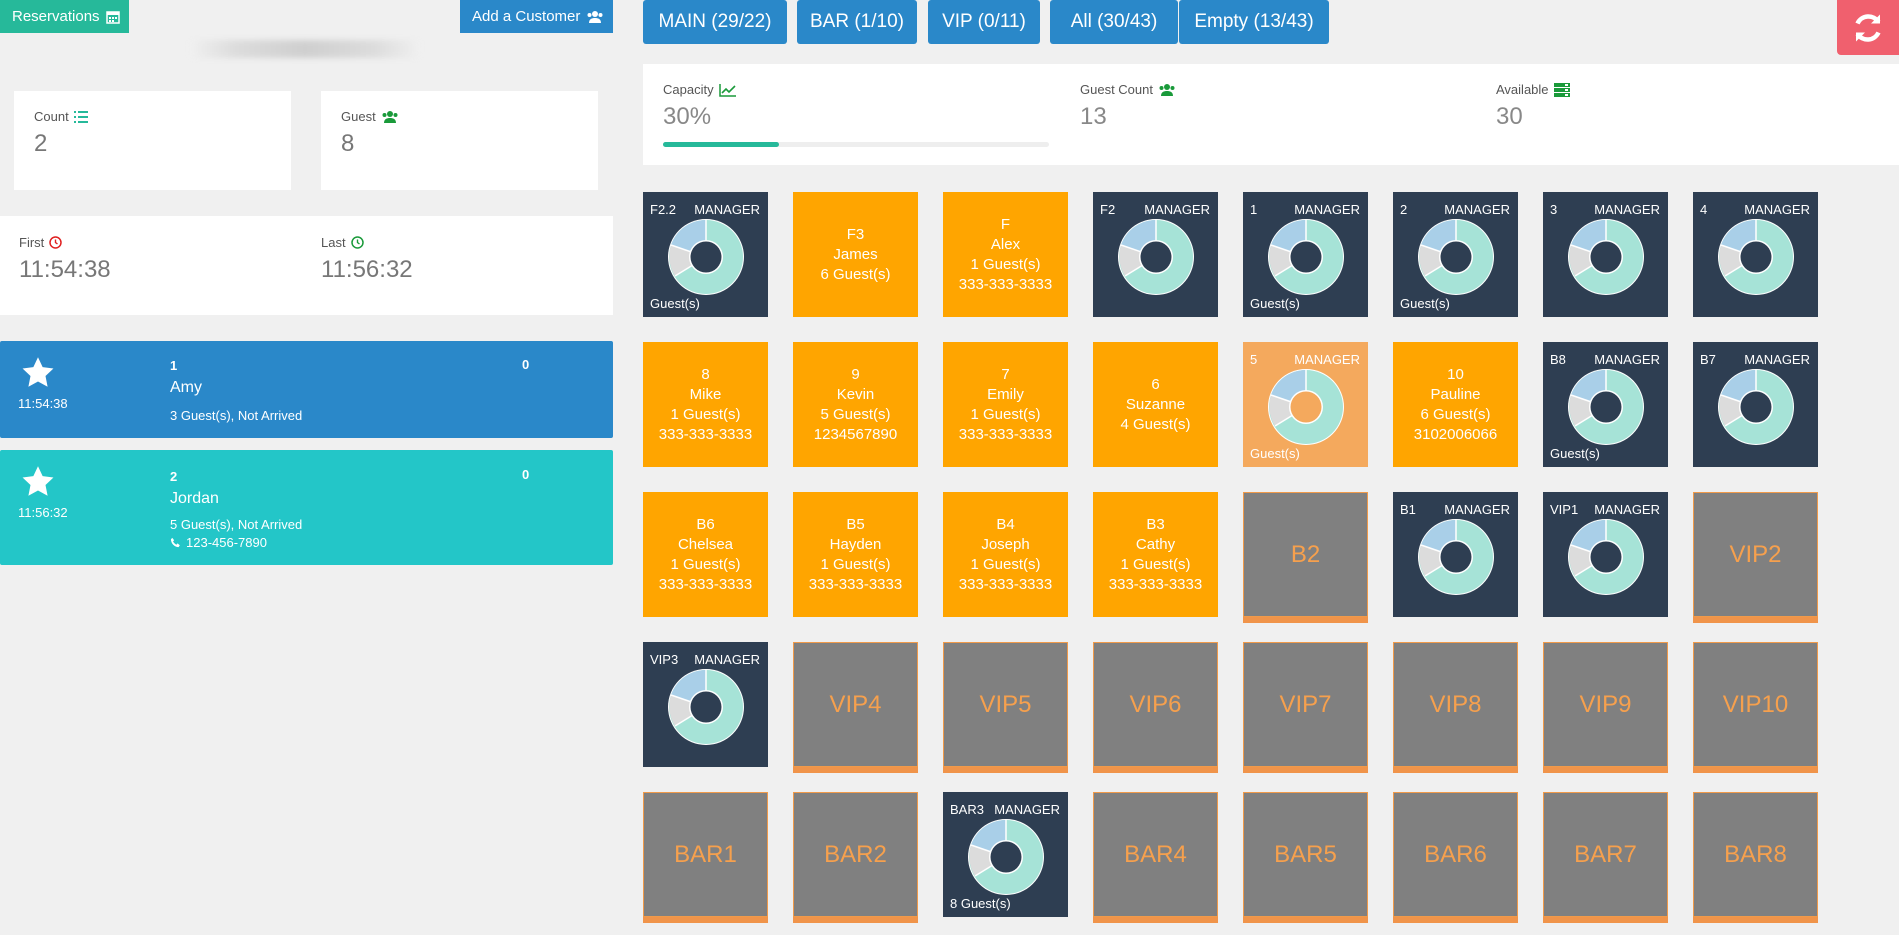  I want to click on table-tile-reserved: F3 James 6 Guest(s), so click(855, 254).